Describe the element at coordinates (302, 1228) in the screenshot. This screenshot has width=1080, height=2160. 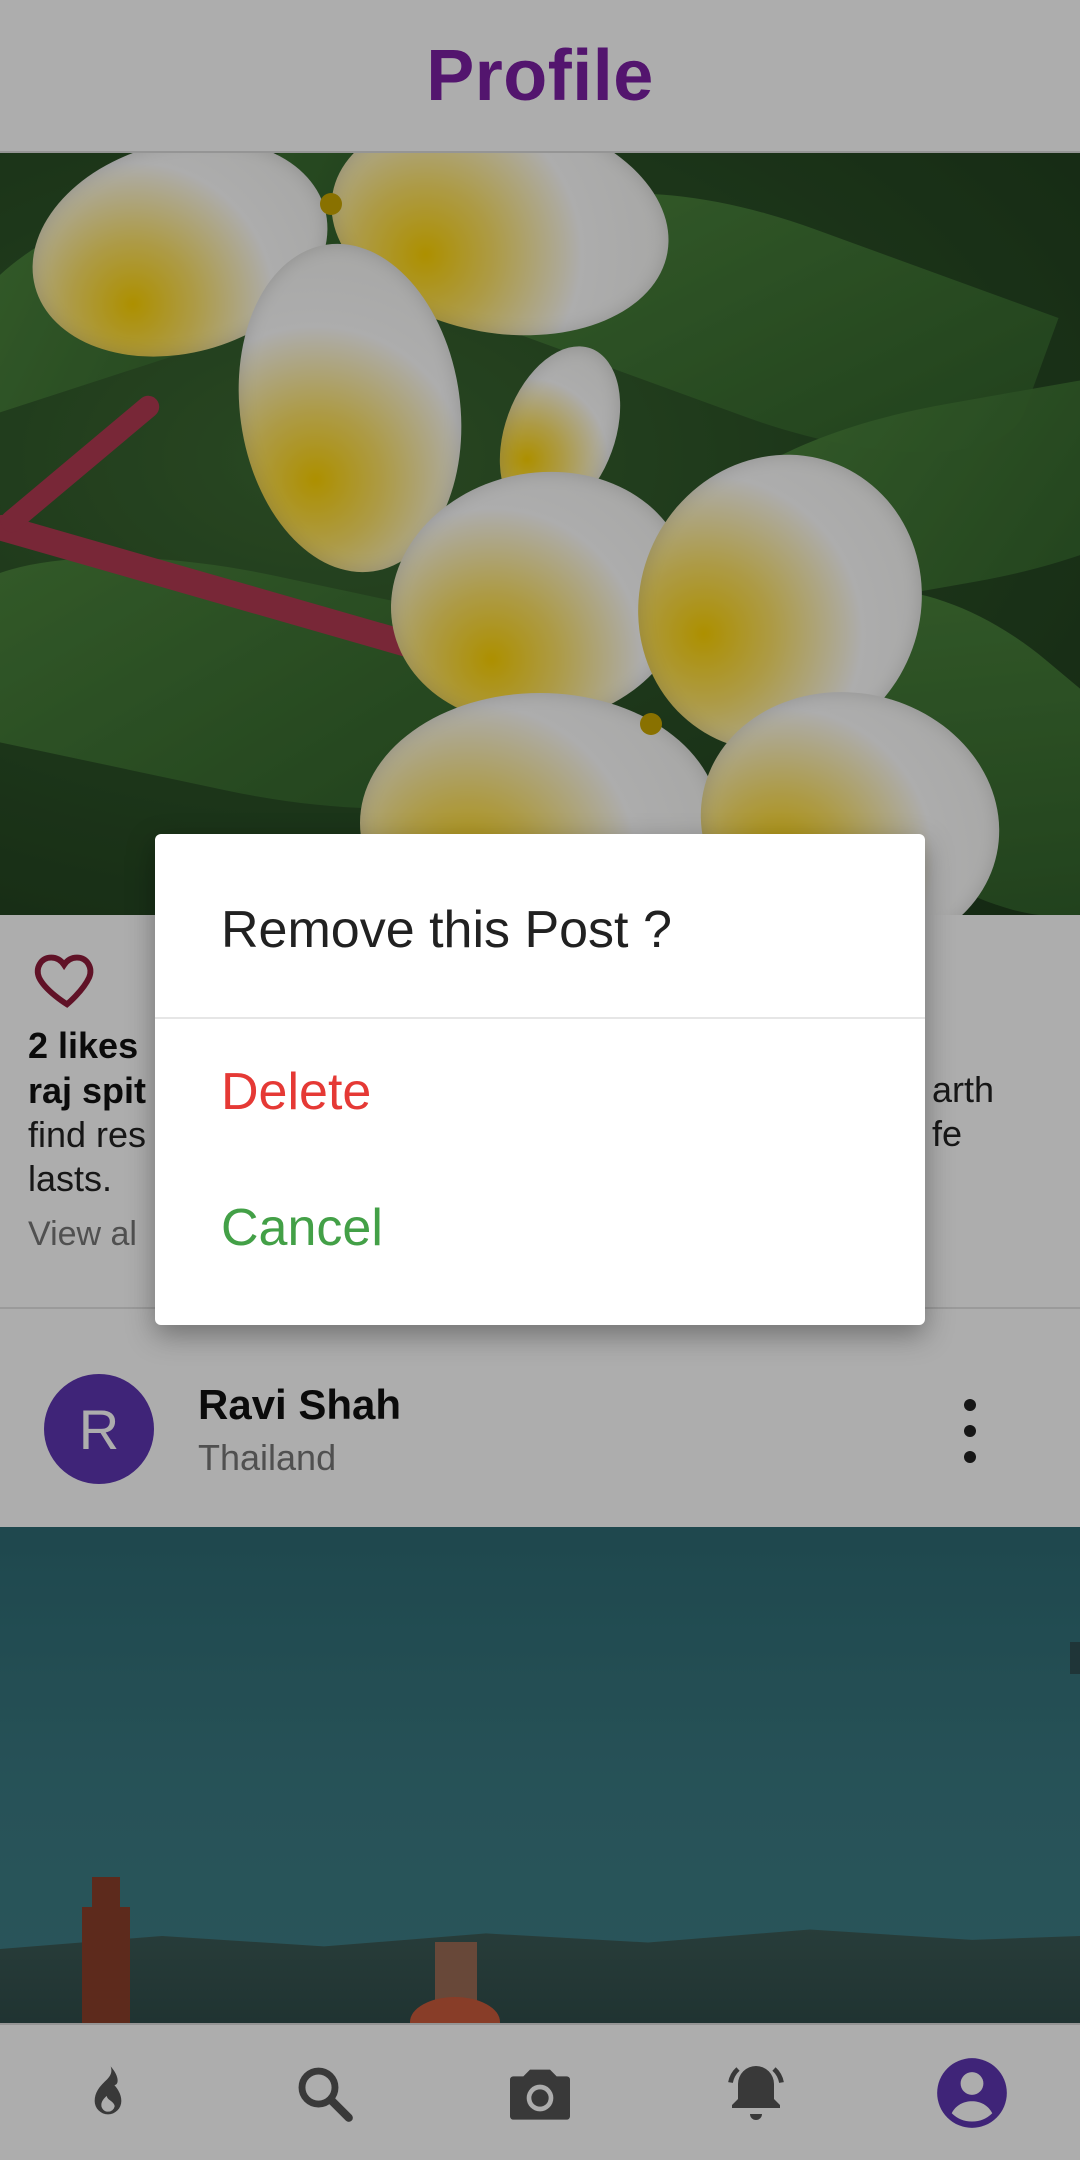
I see `cancel-button: Cancel` at that location.